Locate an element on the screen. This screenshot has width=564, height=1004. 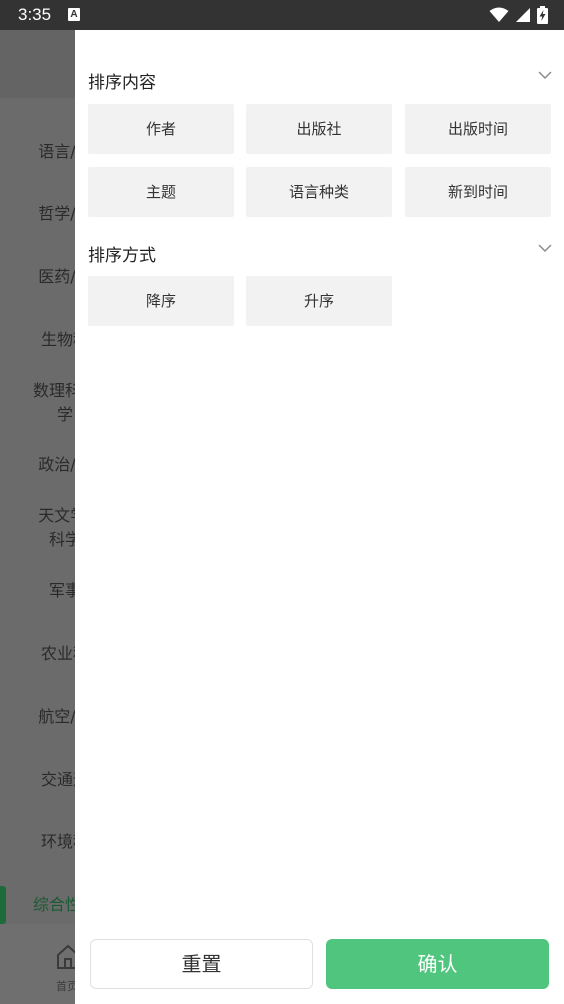
sort-option-language: 语言种类 is located at coordinates (319, 192).